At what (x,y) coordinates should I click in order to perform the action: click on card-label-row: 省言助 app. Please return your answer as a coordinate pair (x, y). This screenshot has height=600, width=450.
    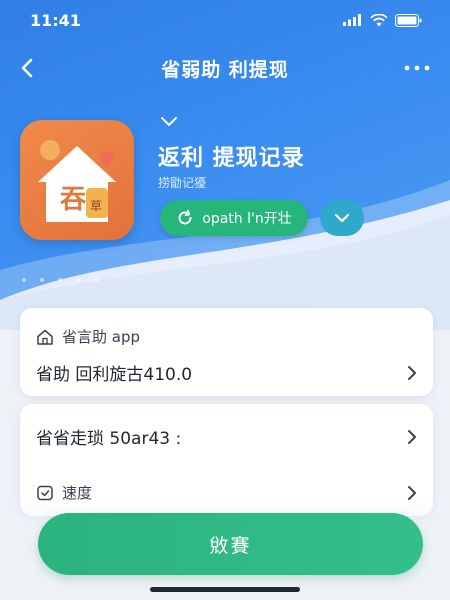
    Looking at the image, I should click on (88, 336).